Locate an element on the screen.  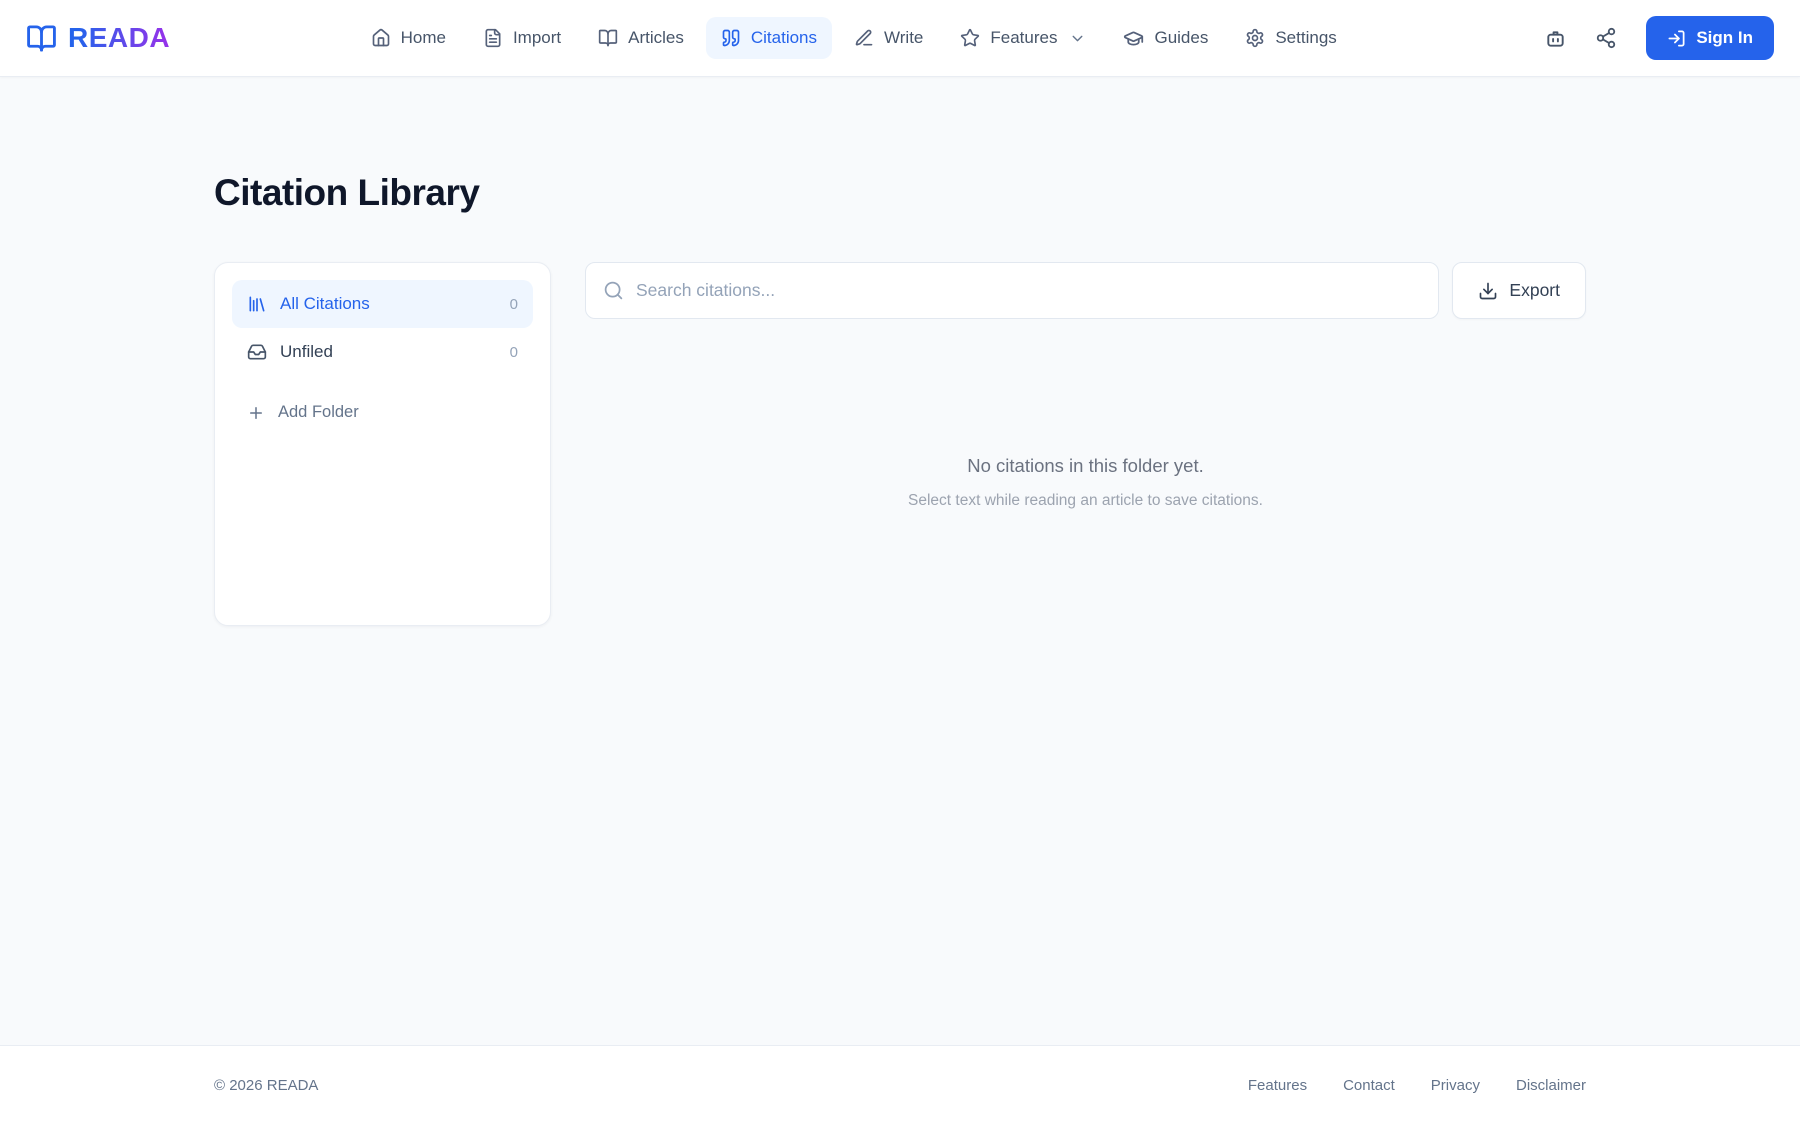
nav-item-citations: Citations is located at coordinates (769, 38).